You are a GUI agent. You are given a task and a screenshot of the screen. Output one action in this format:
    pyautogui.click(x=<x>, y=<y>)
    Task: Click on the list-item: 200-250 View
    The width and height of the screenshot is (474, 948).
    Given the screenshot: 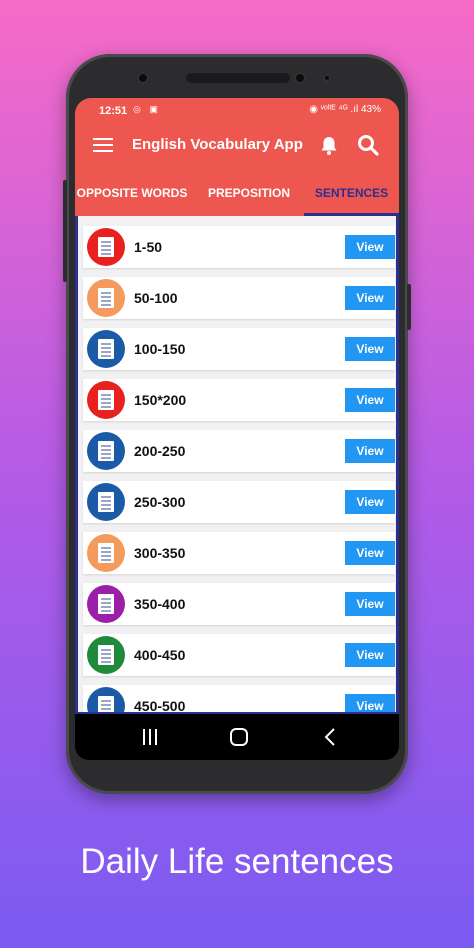 What is the action you would take?
    pyautogui.click(x=239, y=451)
    